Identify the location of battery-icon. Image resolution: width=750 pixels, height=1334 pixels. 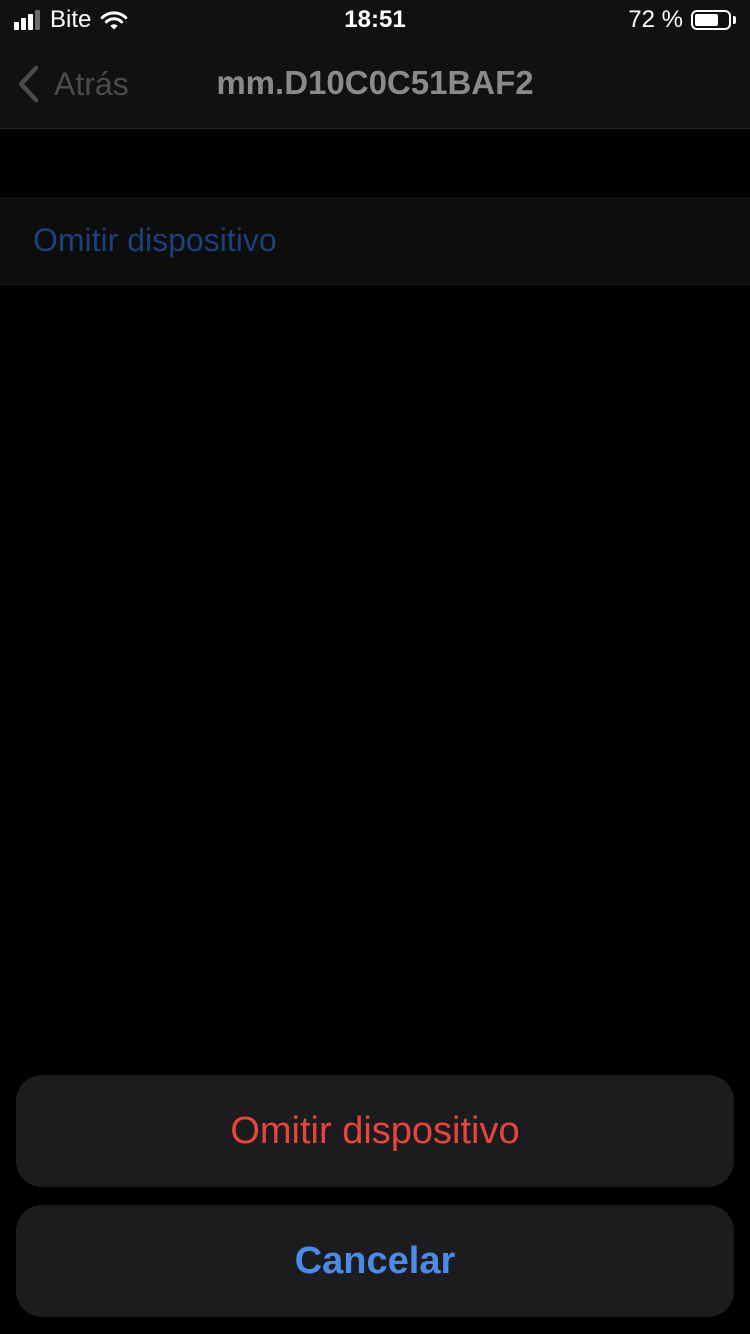
(711, 20).